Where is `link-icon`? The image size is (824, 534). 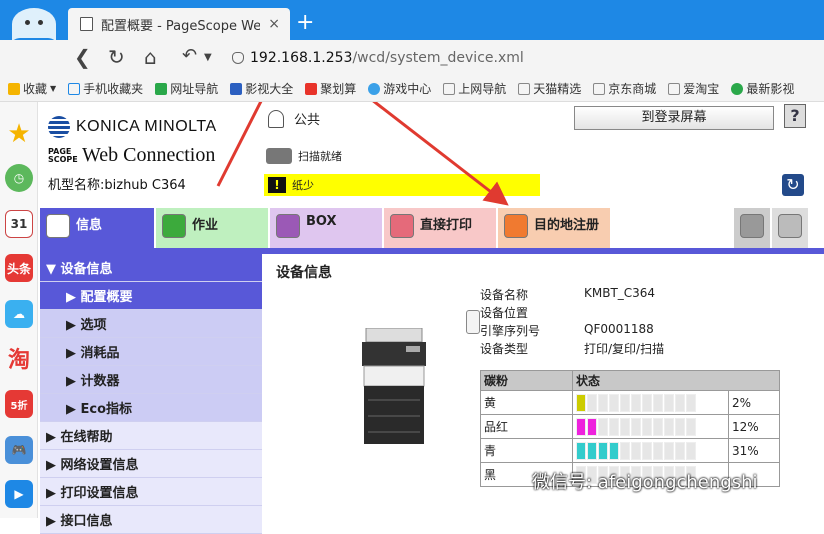
link-icon is located at coordinates (161, 88).